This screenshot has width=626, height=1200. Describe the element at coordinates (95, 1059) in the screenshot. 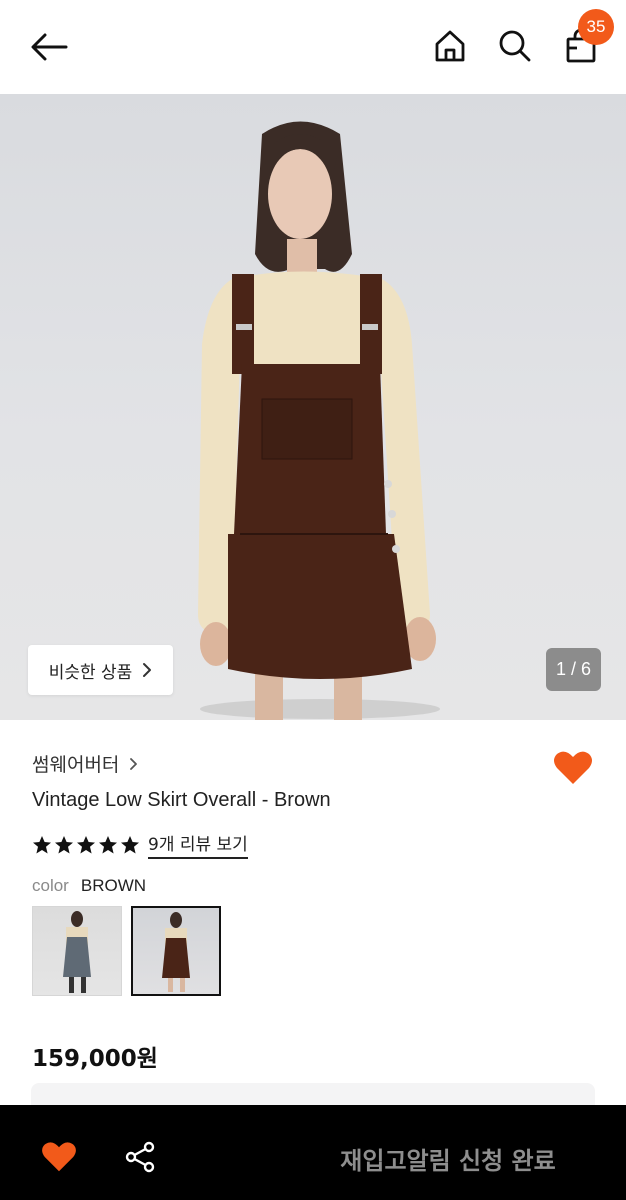

I see `product-price: 159,000원` at that location.